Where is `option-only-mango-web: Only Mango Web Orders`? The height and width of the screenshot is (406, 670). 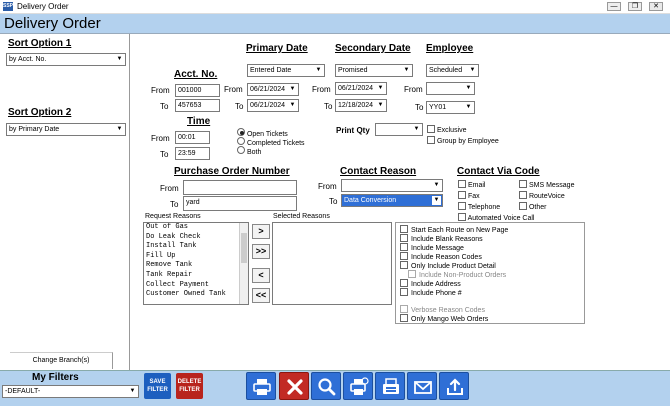
option-only-mango-web: Only Mango Web Orders is located at coordinates (444, 318).